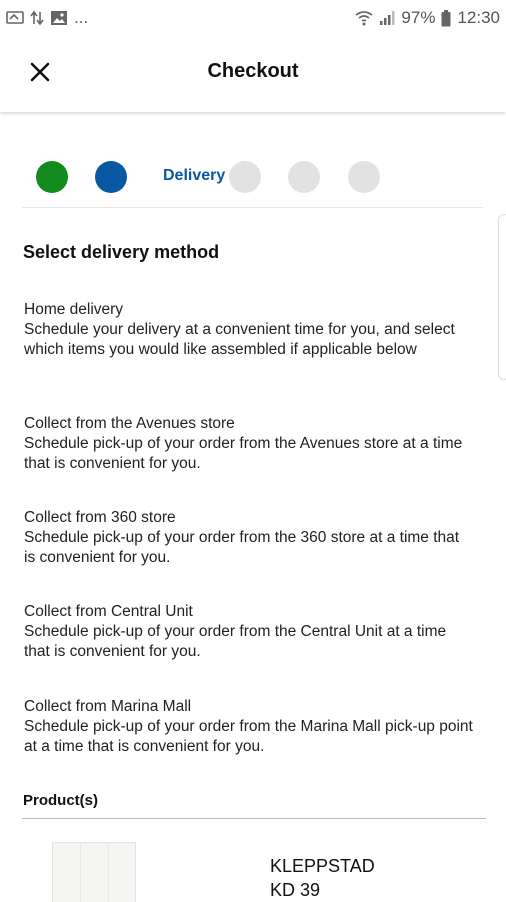  I want to click on clock: 12:30, so click(478, 17).